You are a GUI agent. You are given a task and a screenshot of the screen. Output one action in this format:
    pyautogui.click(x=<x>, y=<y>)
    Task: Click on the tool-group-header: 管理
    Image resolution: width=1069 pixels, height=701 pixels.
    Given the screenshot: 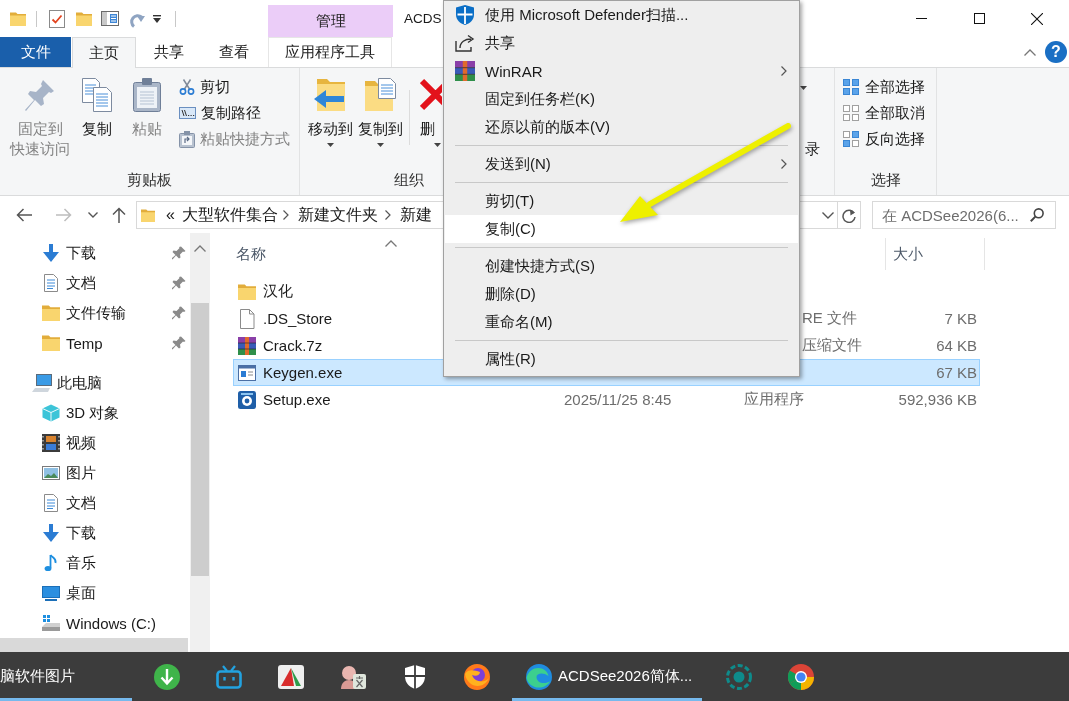 What is the action you would take?
    pyautogui.click(x=330, y=21)
    